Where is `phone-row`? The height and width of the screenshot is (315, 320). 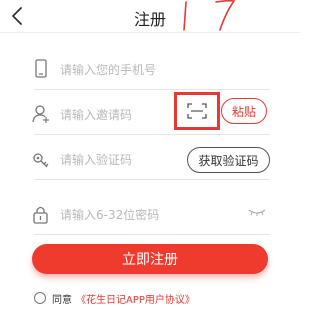
phone-row is located at coordinates (152, 70).